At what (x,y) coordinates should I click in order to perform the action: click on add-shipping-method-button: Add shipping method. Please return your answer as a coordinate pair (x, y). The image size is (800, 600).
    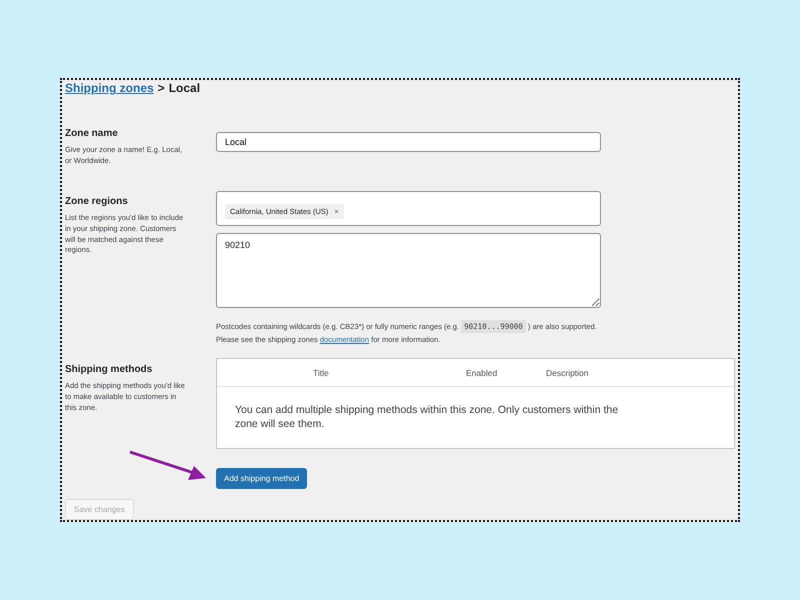
    Looking at the image, I should click on (262, 479).